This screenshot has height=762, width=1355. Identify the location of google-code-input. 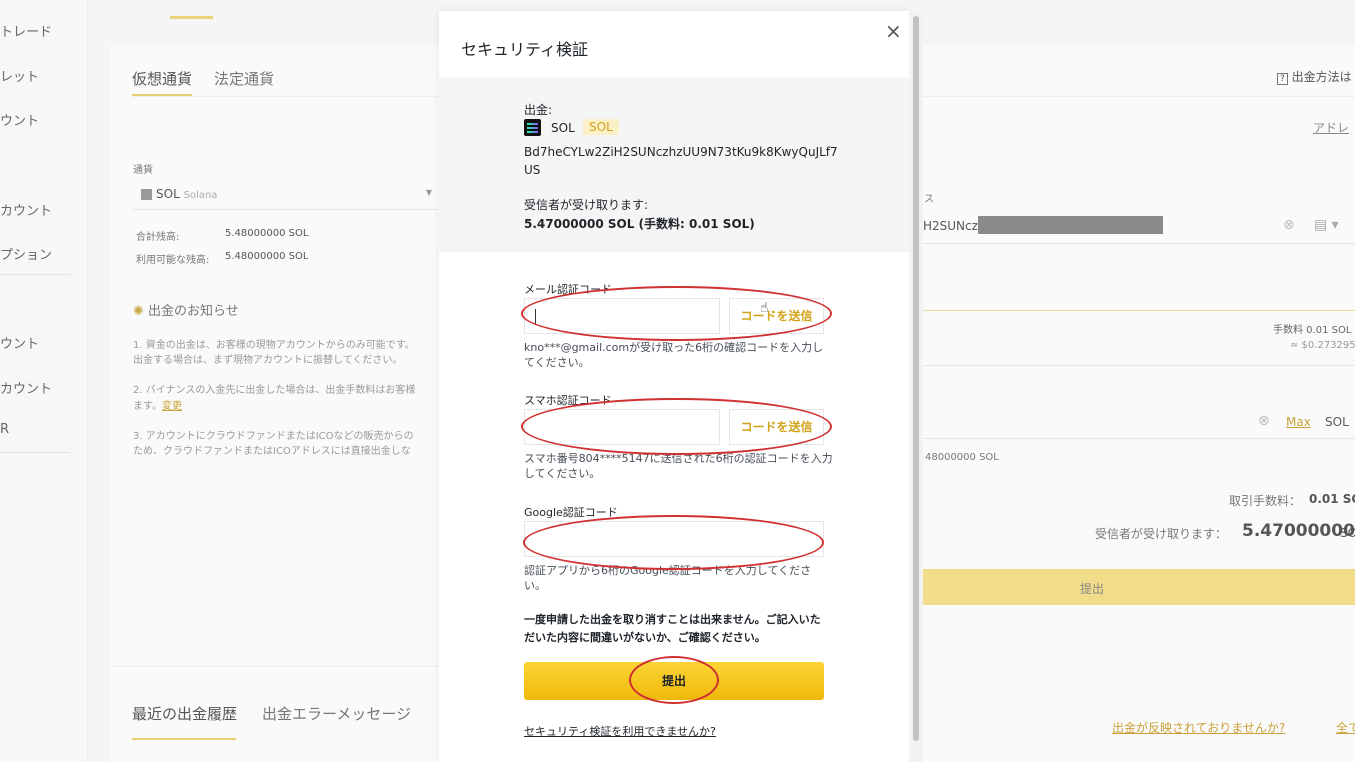
(674, 539).